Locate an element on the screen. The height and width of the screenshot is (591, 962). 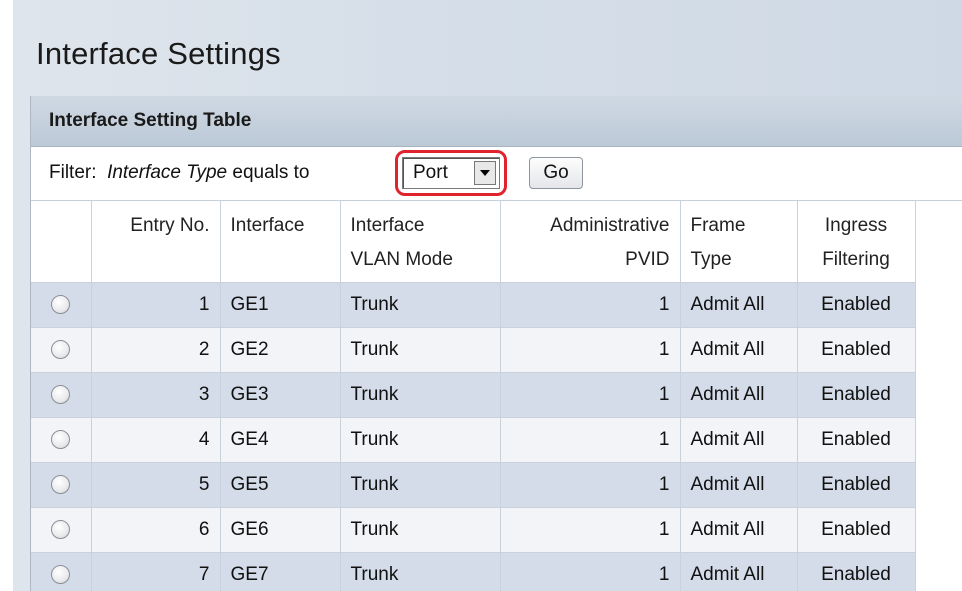
column-header-line2: Type is located at coordinates (711, 259).